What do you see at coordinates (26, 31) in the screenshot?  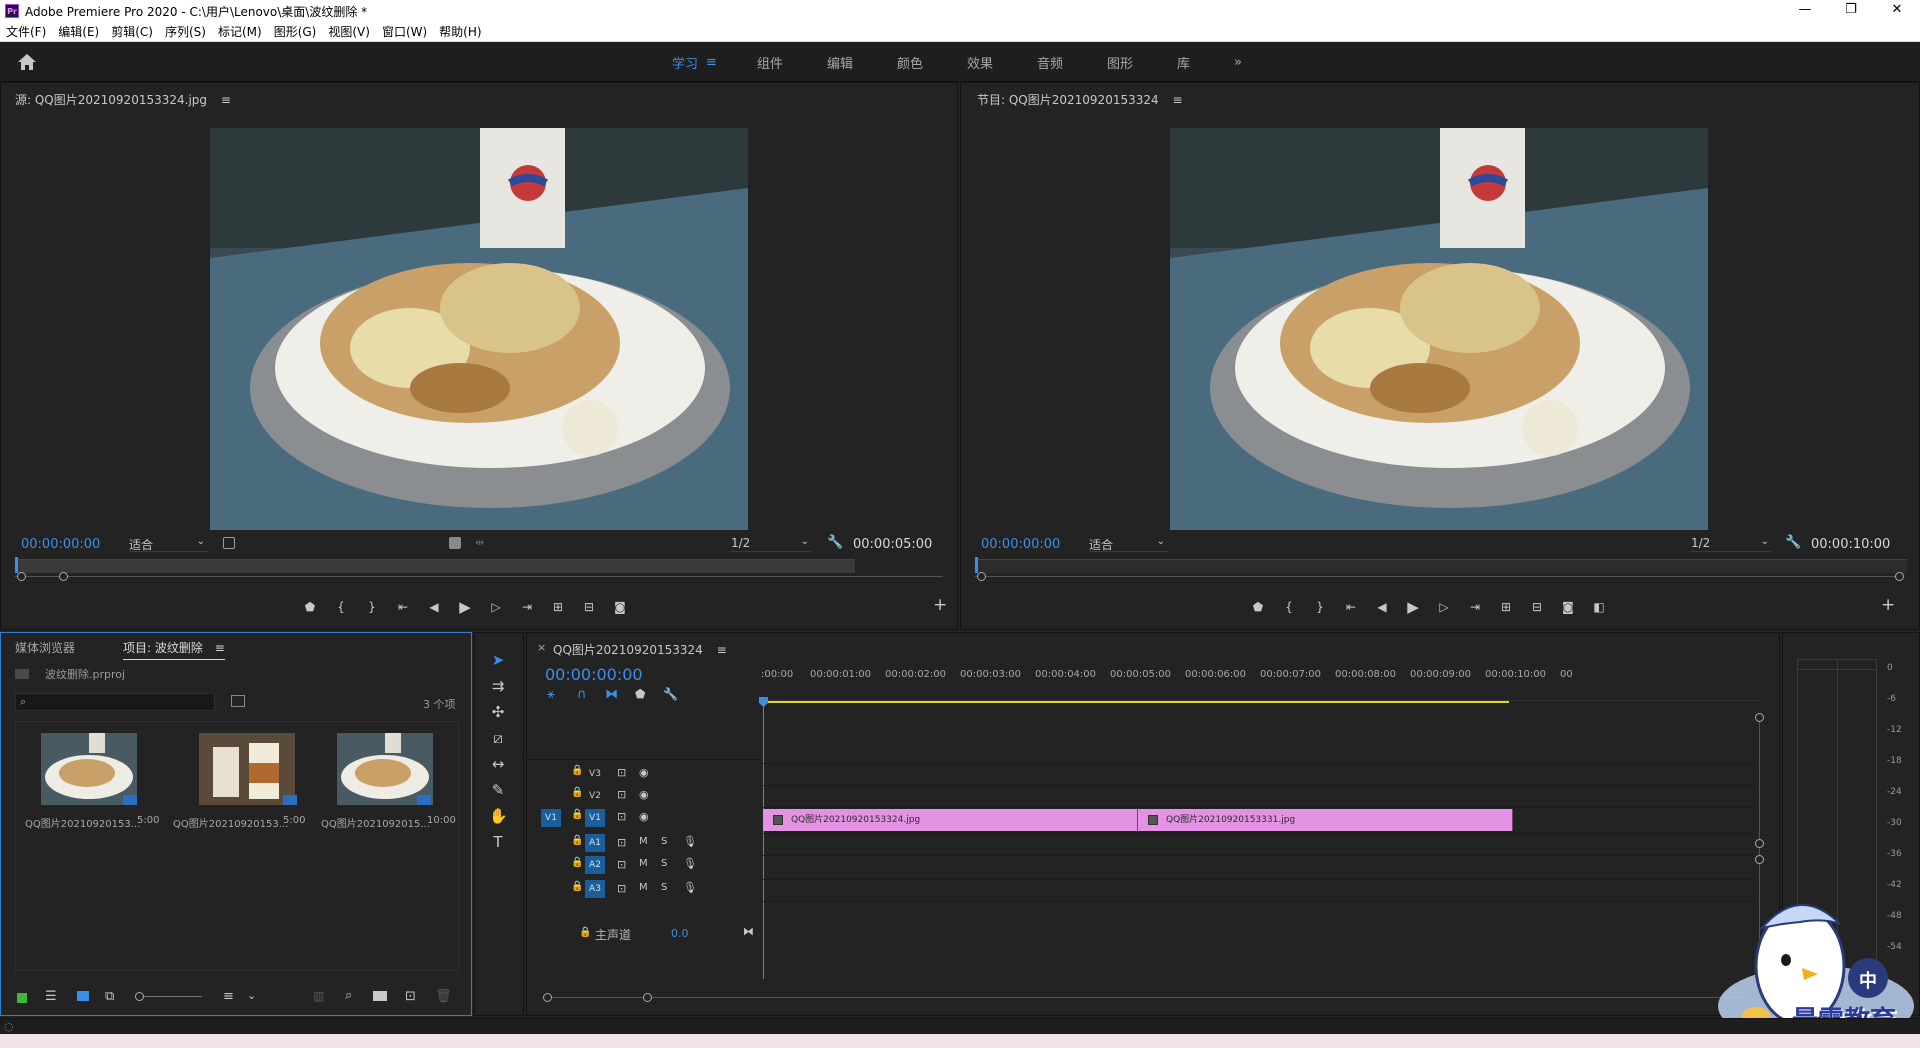 I see `menu-file: 文件(F)` at bounding box center [26, 31].